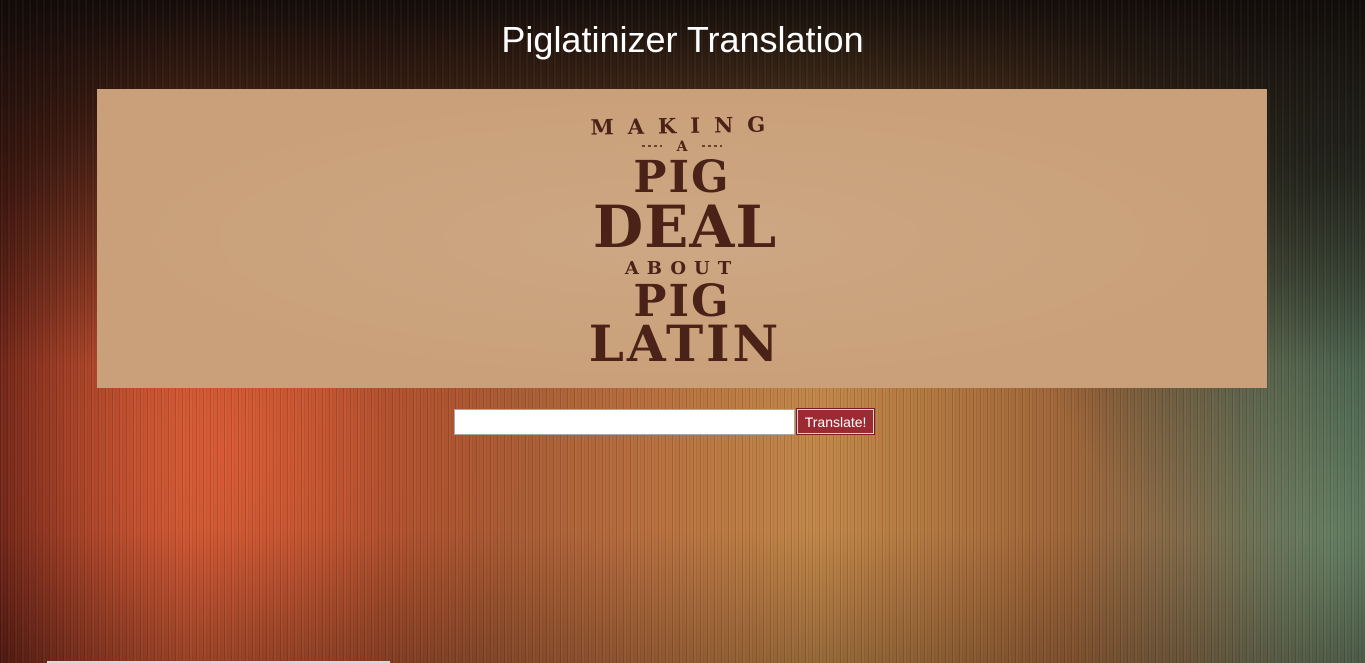 The width and height of the screenshot is (1365, 663). I want to click on banner-line-latin: LATIN, so click(685, 343).